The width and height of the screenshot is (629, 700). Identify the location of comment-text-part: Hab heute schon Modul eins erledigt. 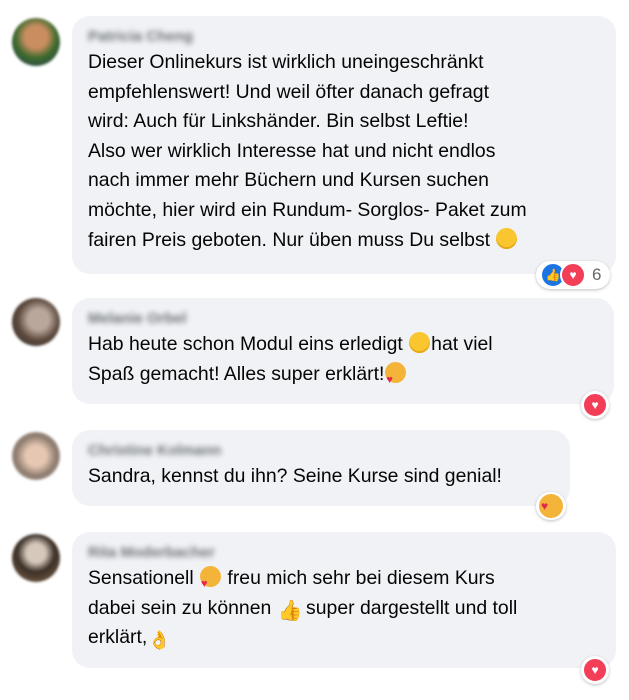
(248, 344).